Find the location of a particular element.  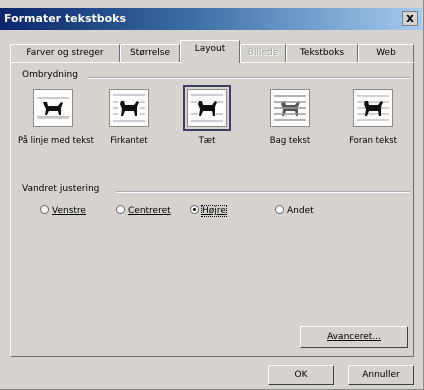

alignment-heading: Vandret justering is located at coordinates (63, 189).